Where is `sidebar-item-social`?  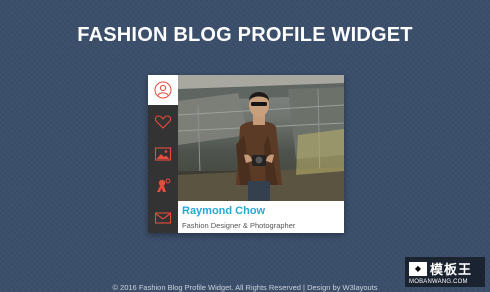
sidebar-item-social is located at coordinates (163, 186).